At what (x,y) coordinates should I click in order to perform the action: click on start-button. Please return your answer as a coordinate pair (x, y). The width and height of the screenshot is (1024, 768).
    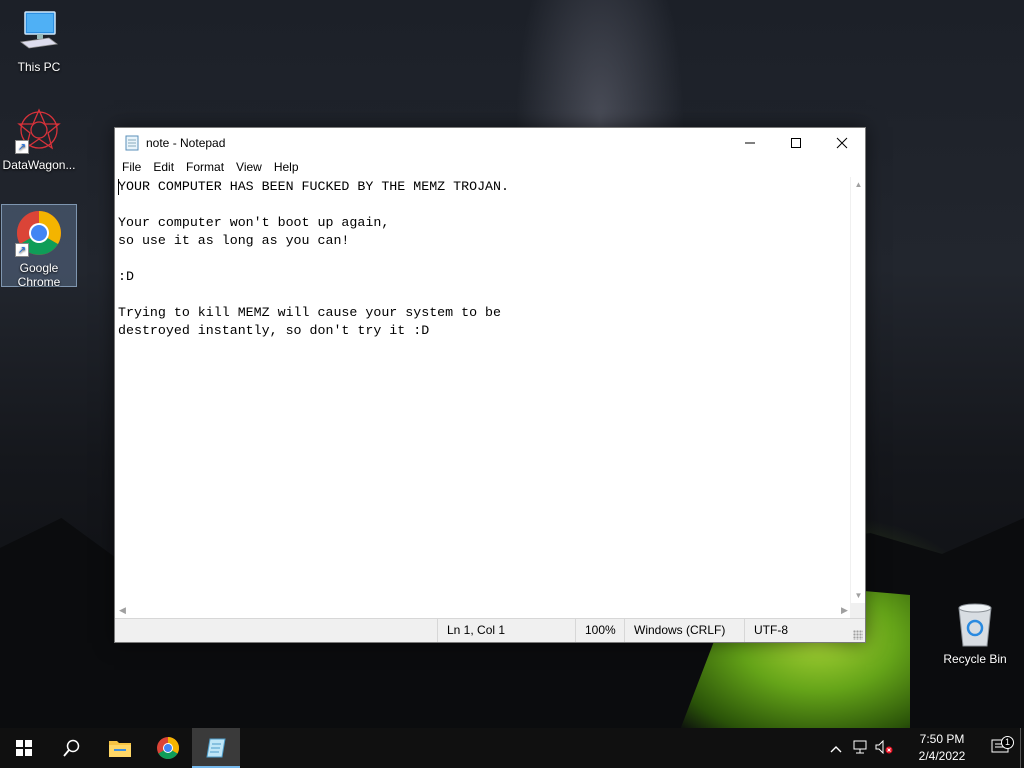
    Looking at the image, I should click on (24, 748).